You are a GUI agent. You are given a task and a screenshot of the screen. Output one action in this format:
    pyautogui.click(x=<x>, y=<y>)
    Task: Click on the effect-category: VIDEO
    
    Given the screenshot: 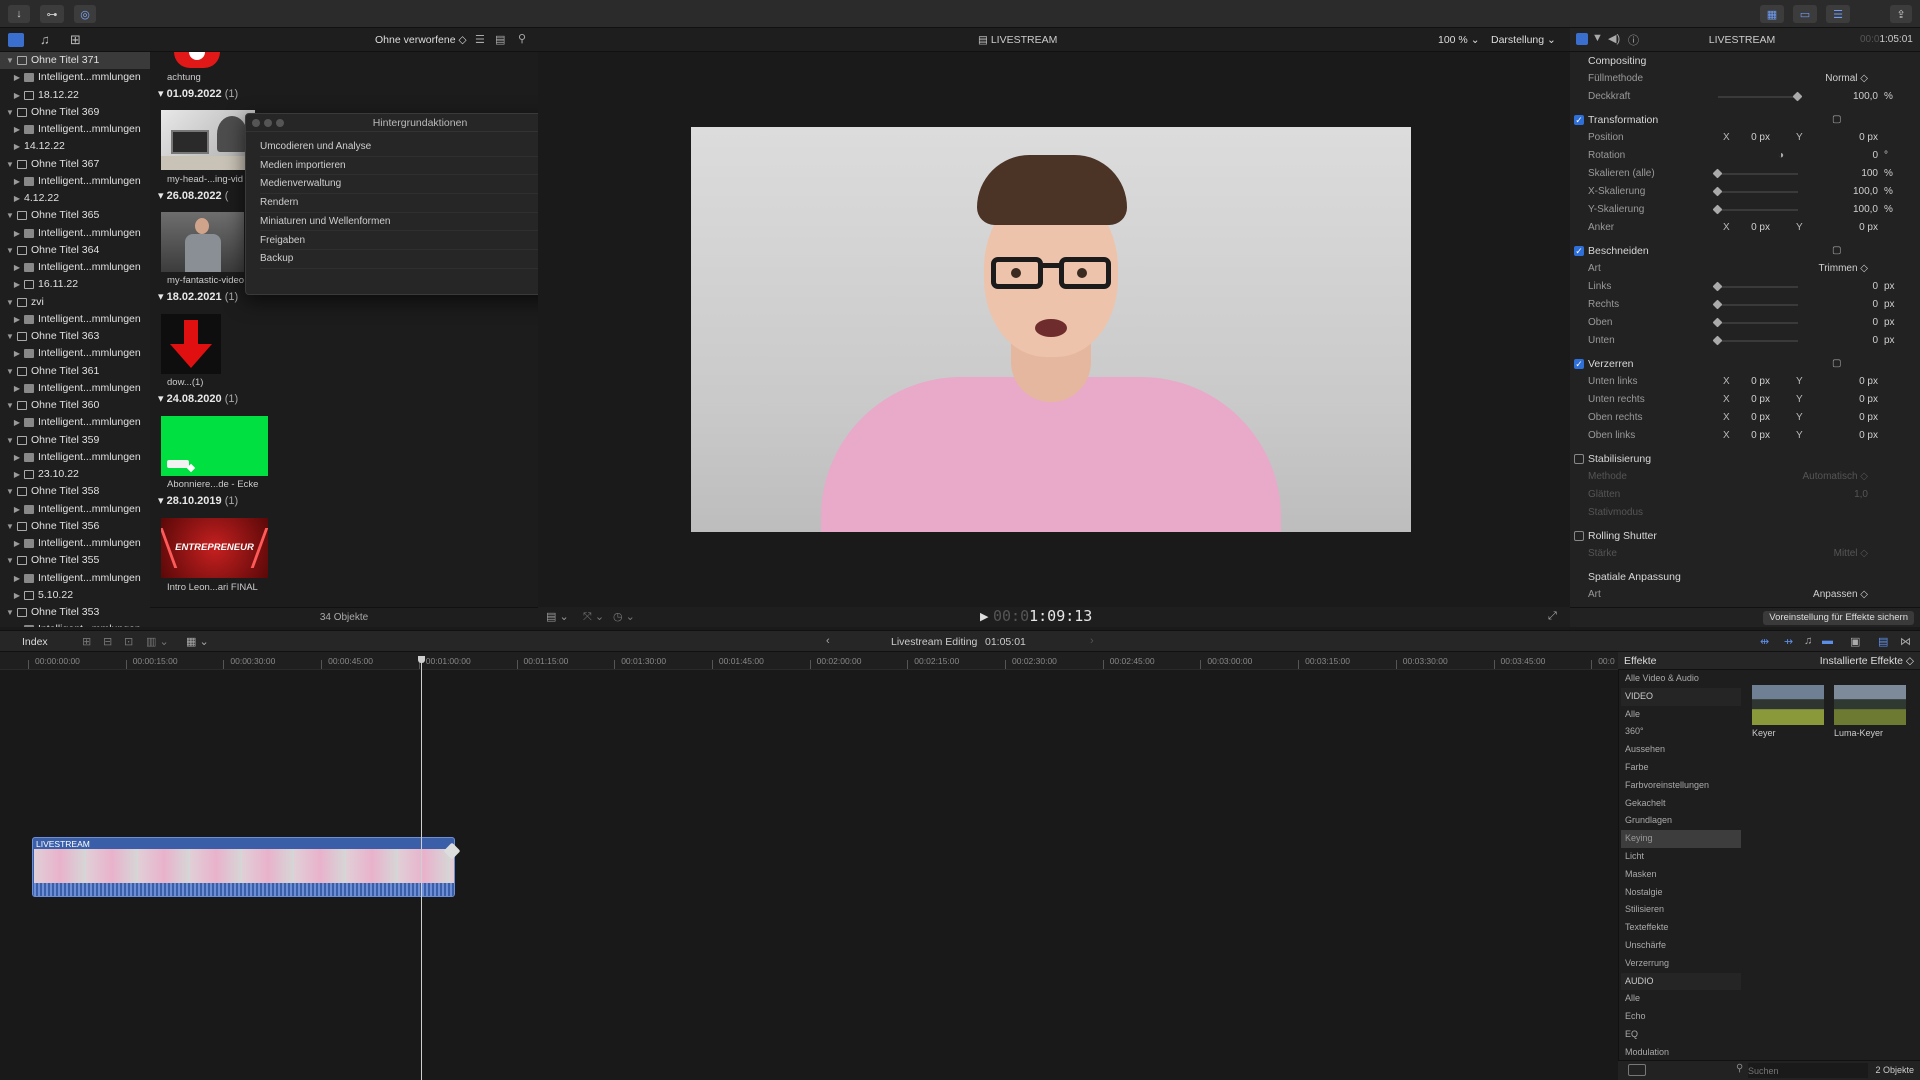 What is the action you would take?
    pyautogui.click(x=1681, y=696)
    